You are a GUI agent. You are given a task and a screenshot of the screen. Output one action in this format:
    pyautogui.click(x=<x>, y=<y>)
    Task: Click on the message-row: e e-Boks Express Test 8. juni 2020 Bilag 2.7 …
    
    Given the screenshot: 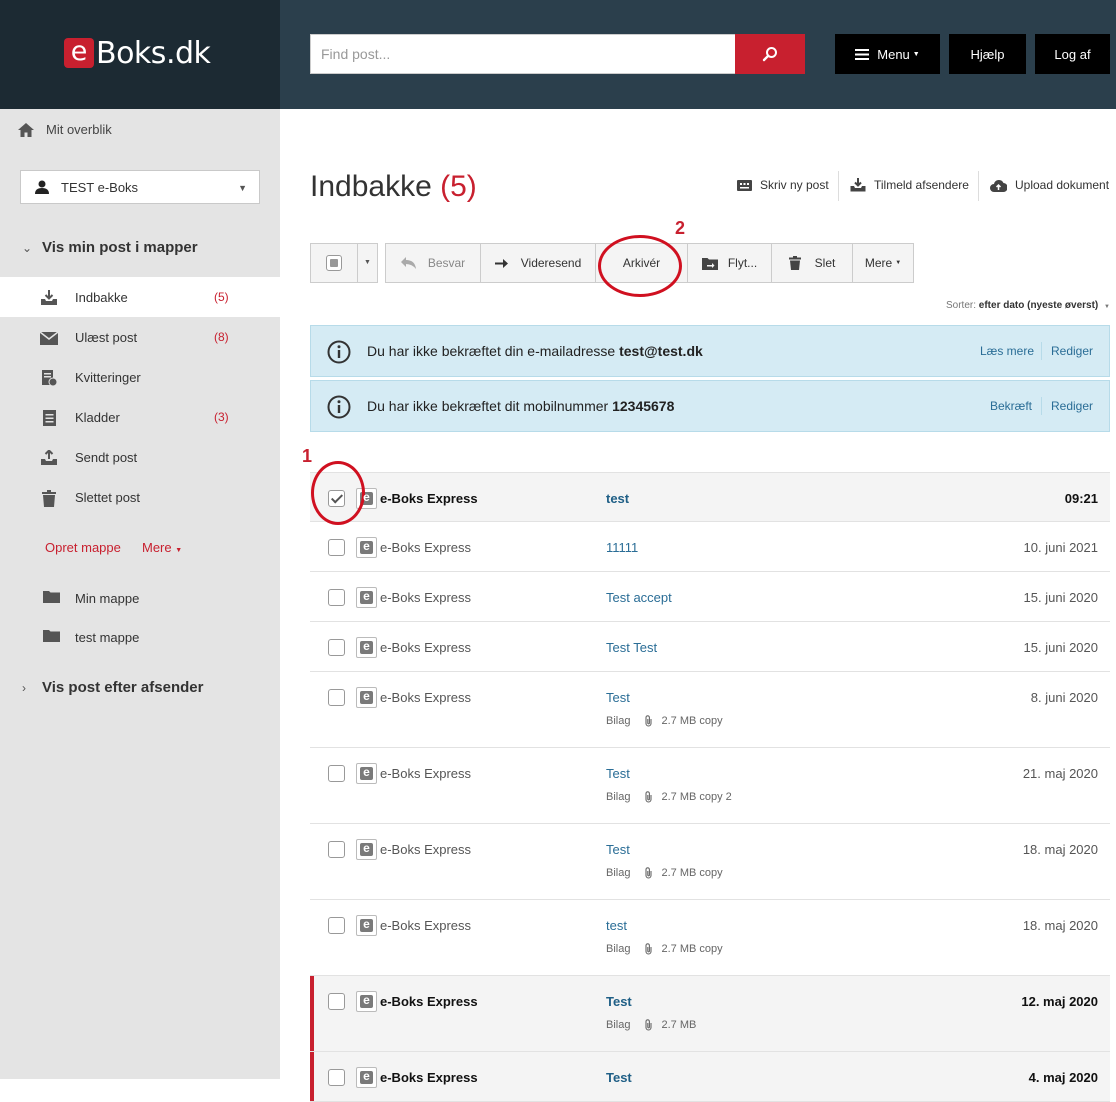 What is the action you would take?
    pyautogui.click(x=710, y=710)
    